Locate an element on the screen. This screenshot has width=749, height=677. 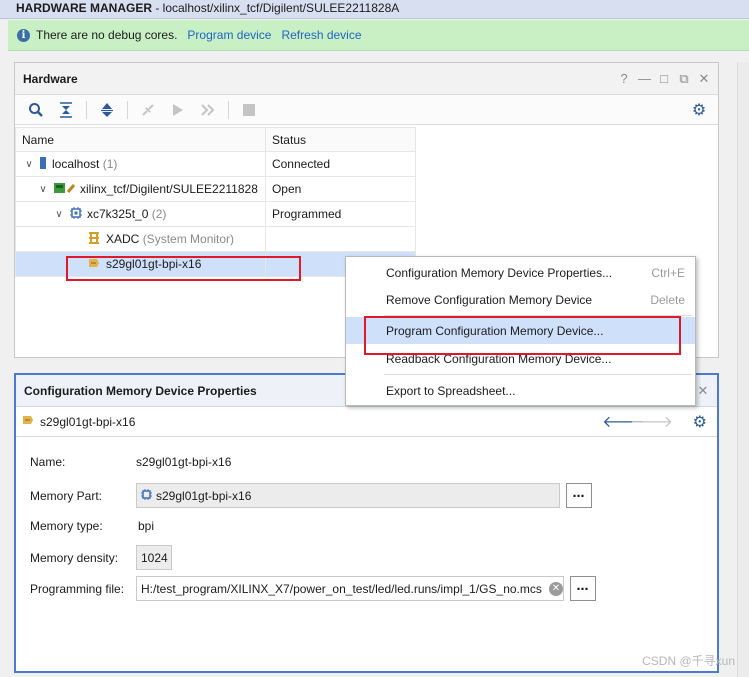
maximize-icon: □ is located at coordinates (664, 79).